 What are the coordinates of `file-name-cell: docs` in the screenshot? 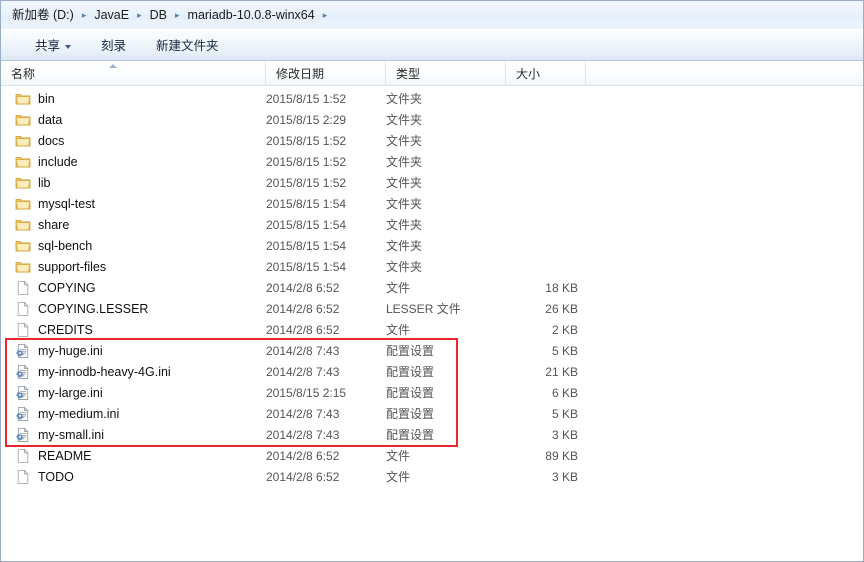 It's located at (133, 140).